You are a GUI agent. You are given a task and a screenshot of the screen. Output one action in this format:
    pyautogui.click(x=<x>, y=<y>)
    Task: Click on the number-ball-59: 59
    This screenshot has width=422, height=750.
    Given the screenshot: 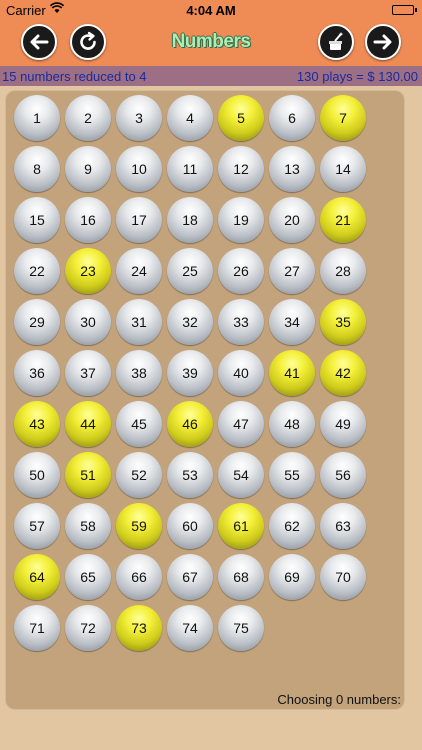 What is the action you would take?
    pyautogui.click(x=139, y=526)
    